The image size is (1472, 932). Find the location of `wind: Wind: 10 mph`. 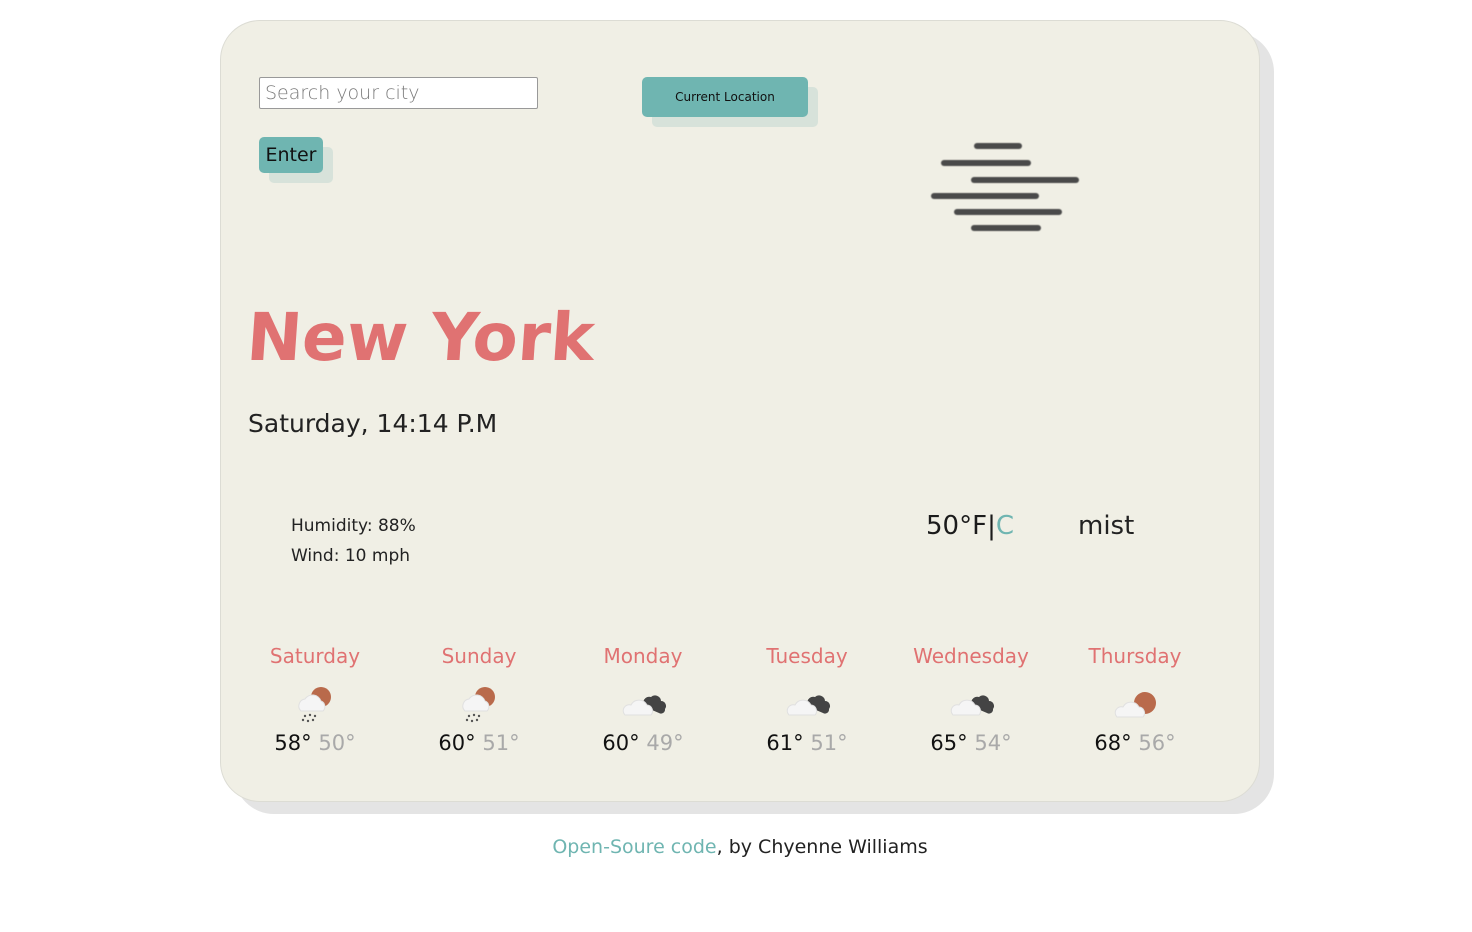

wind: Wind: 10 mph is located at coordinates (351, 556).